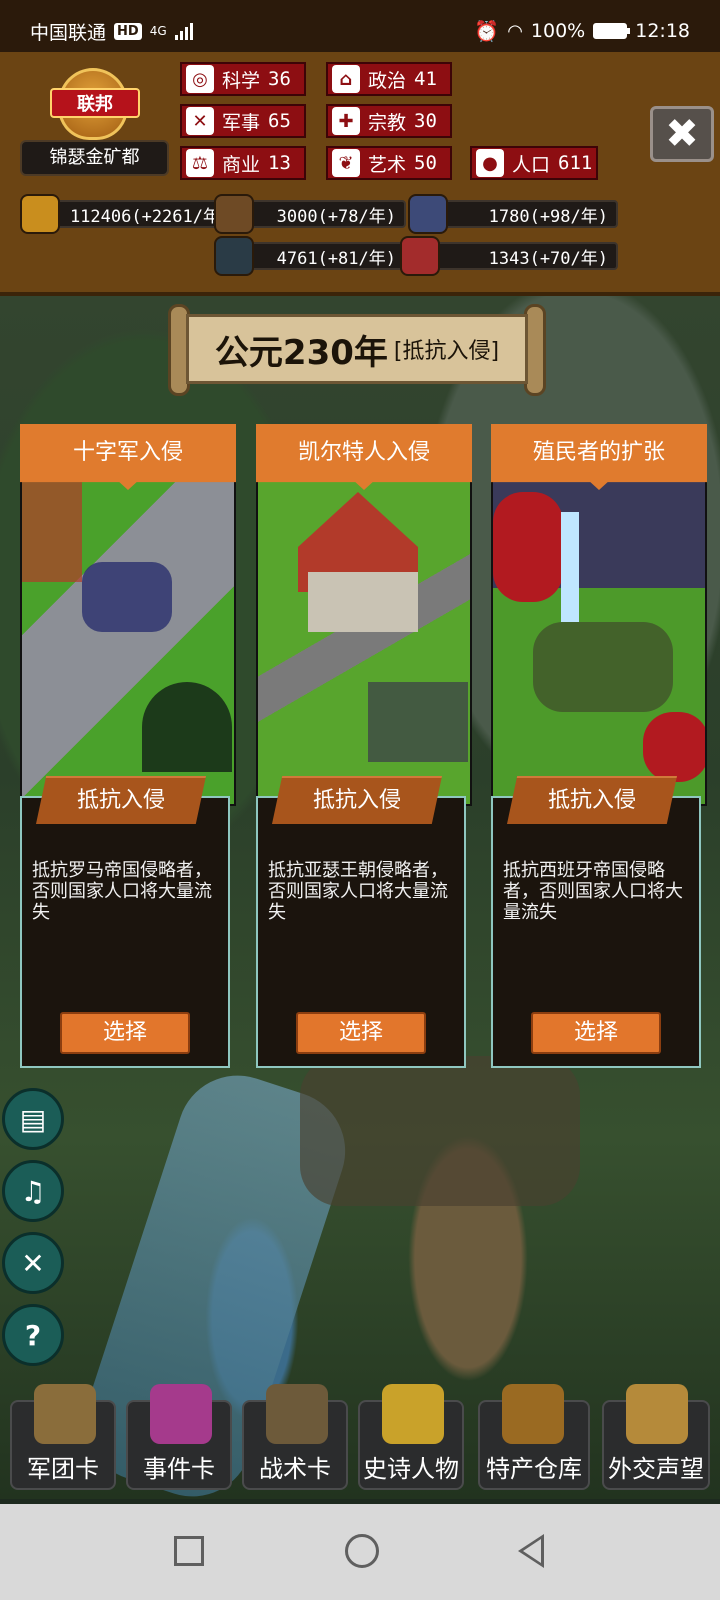 The height and width of the screenshot is (1600, 720). I want to click on stat-value: 30, so click(425, 121).